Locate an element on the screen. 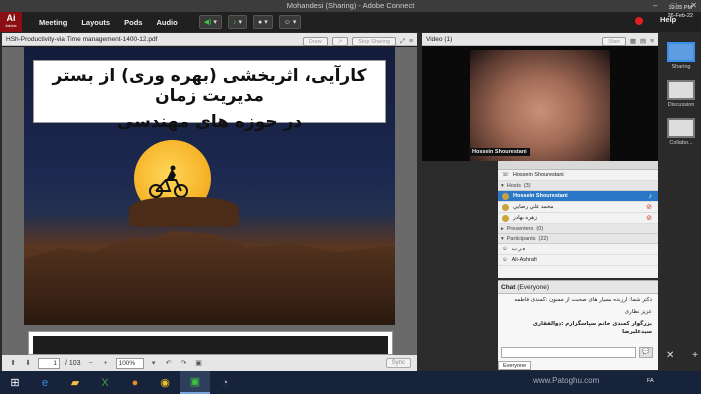  sync-button: Sync is located at coordinates (398, 363).